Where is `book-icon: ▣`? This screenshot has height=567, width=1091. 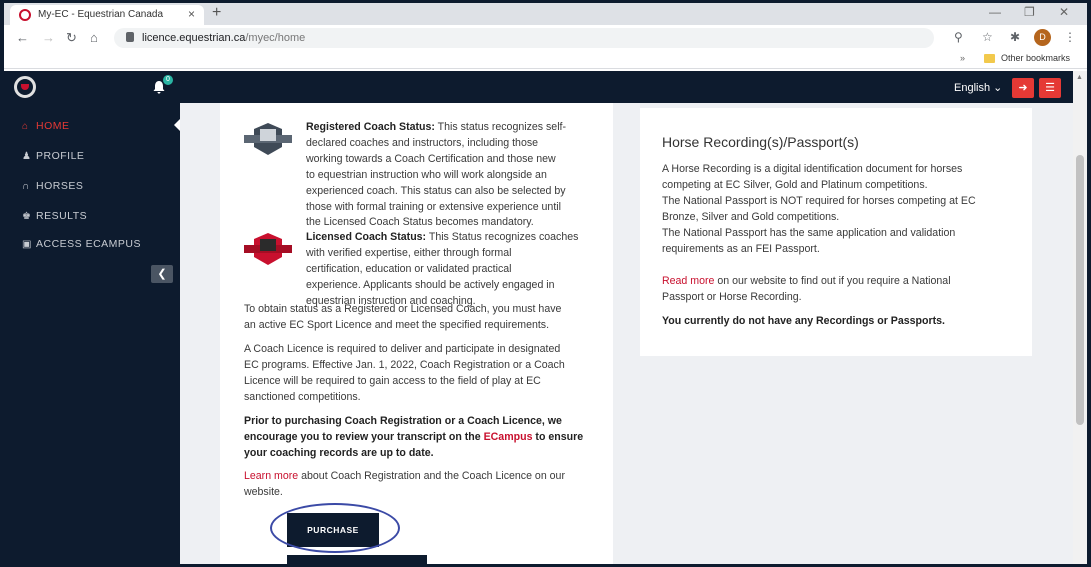
book-icon: ▣ is located at coordinates (27, 244).